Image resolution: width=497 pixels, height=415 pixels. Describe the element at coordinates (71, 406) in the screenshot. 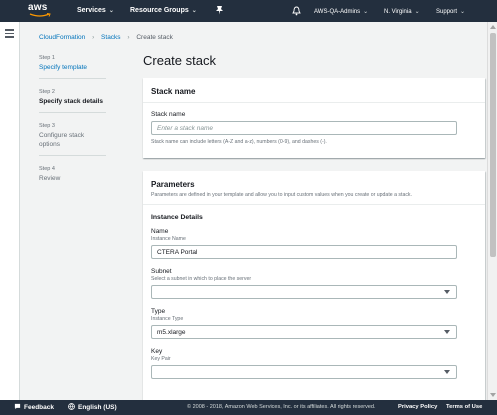

I see `globe-icon` at that location.